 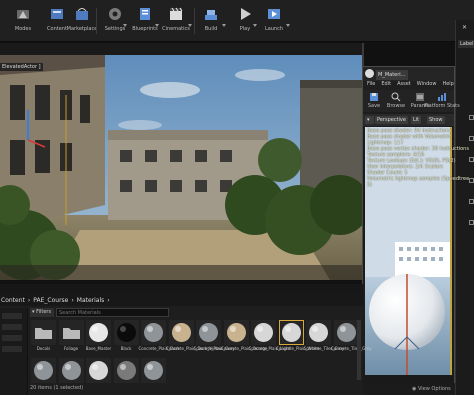 What do you see at coordinates (386, 85) in the screenshot?
I see `menu-edit: Edit` at bounding box center [386, 85].